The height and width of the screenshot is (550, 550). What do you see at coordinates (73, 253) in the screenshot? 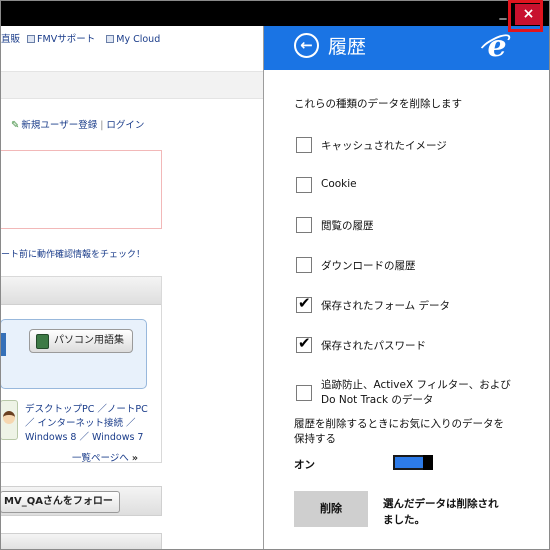
I see `check-info-link: ート前に動作確認情報をチェック！` at bounding box center [73, 253].